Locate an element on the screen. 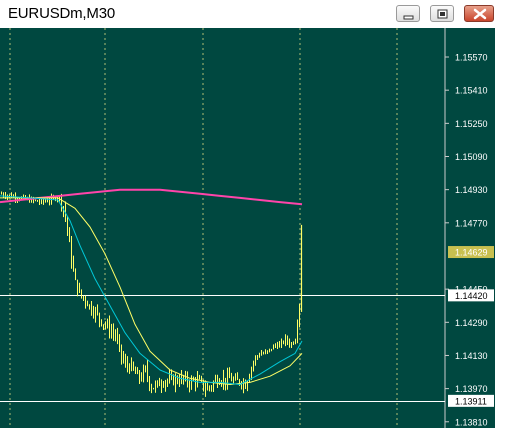  y-tick-label: 1.13970 is located at coordinates (471, 389).